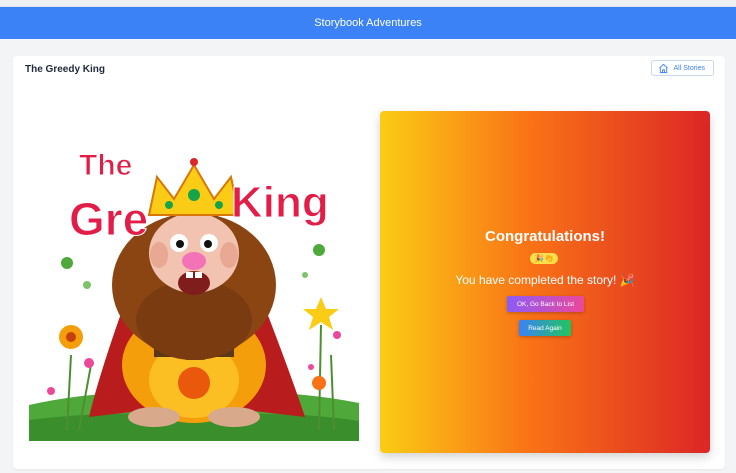 This screenshot has height=473, width=736. What do you see at coordinates (368, 3) in the screenshot?
I see `top-strip` at bounding box center [368, 3].